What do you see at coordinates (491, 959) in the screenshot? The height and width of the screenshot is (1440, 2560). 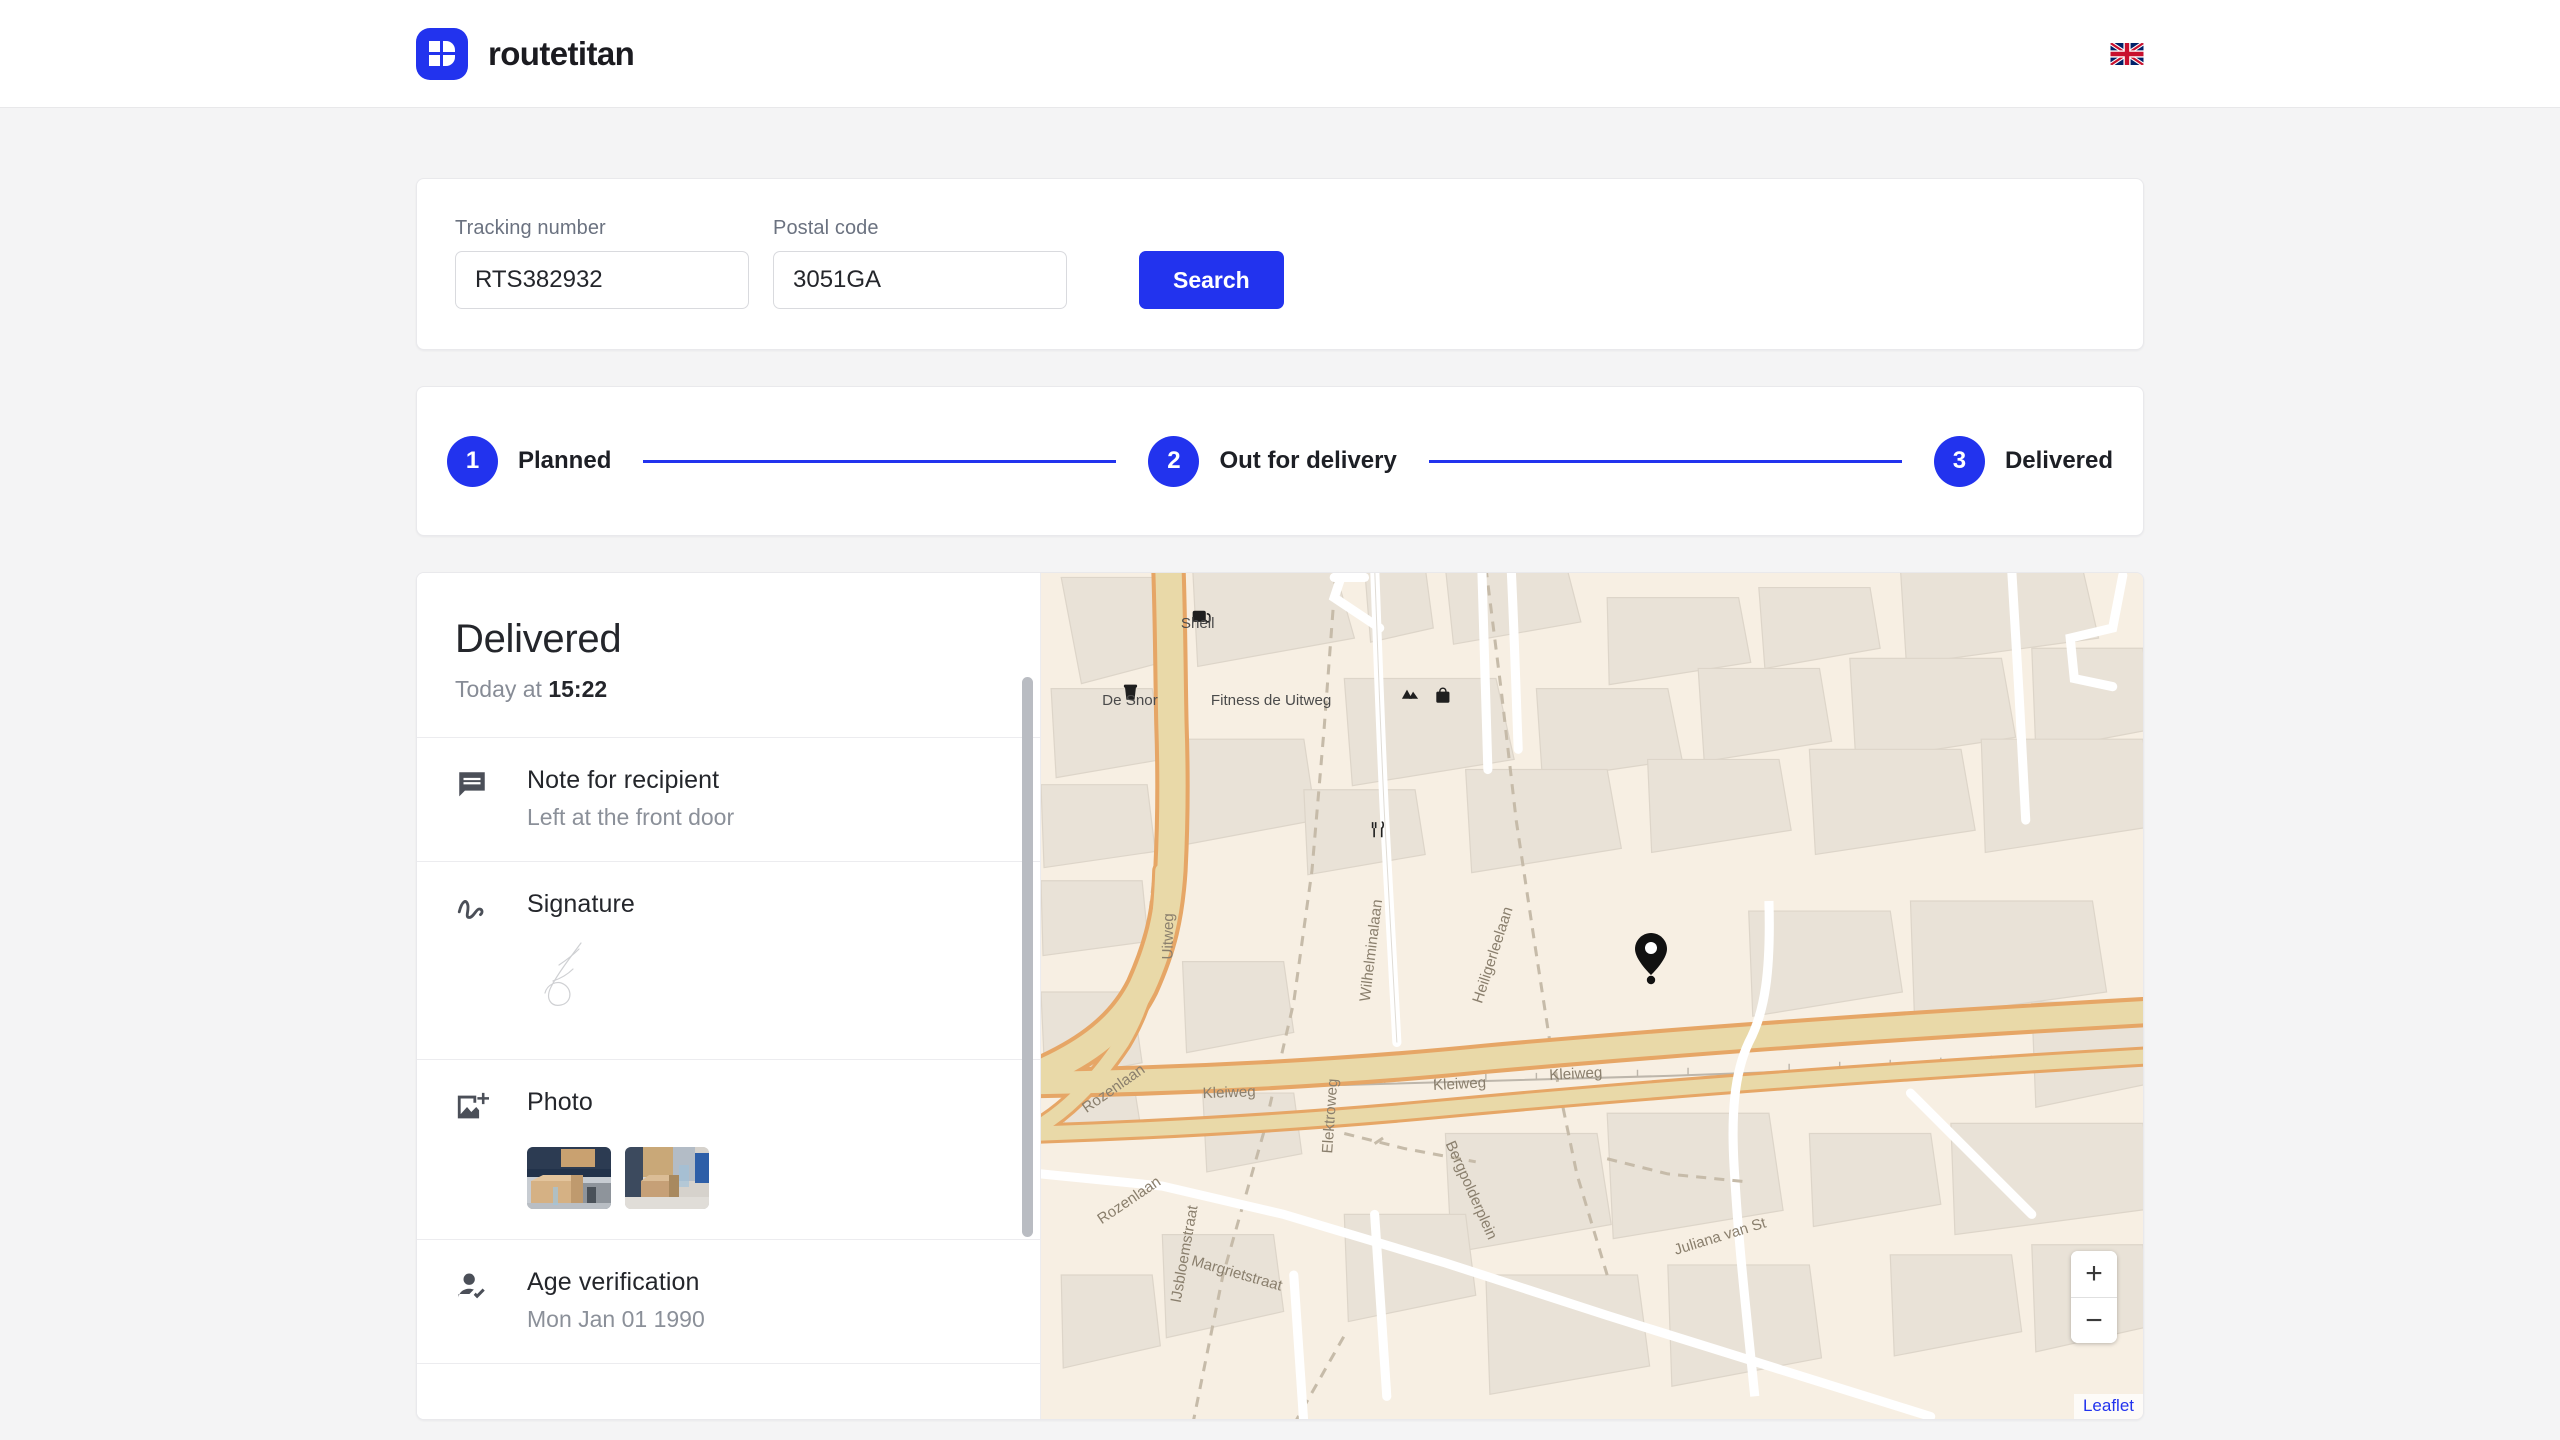 I see `signature-squiggle-icon` at bounding box center [491, 959].